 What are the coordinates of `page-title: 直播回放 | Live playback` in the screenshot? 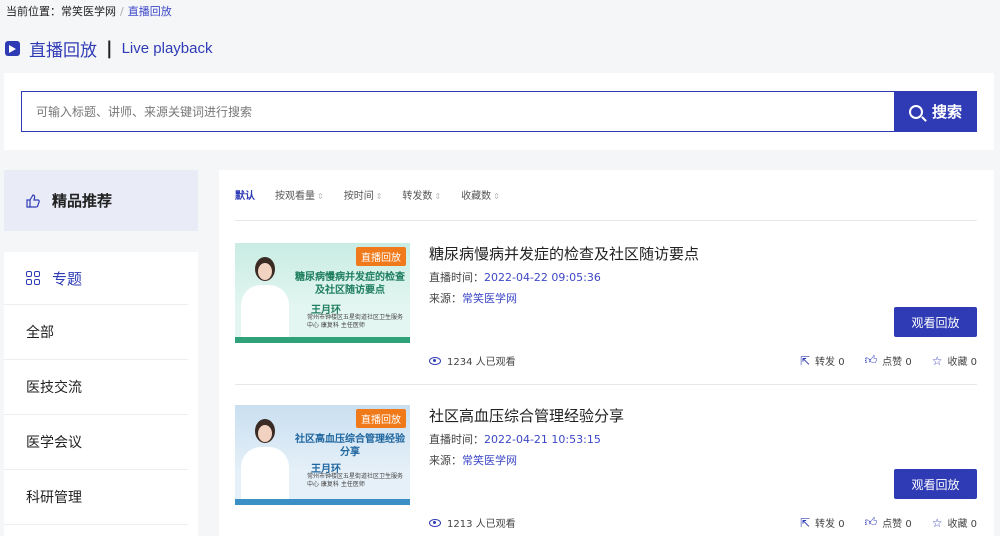 It's located at (108, 48).